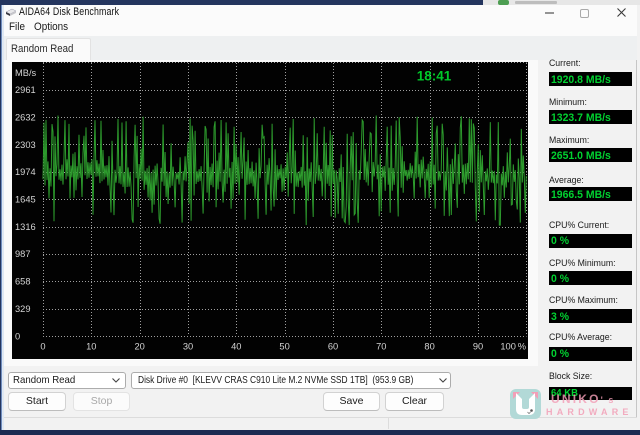 This screenshot has height=435, width=640. What do you see at coordinates (236, 347) in the screenshot?
I see `svg-text: 40` at bounding box center [236, 347].